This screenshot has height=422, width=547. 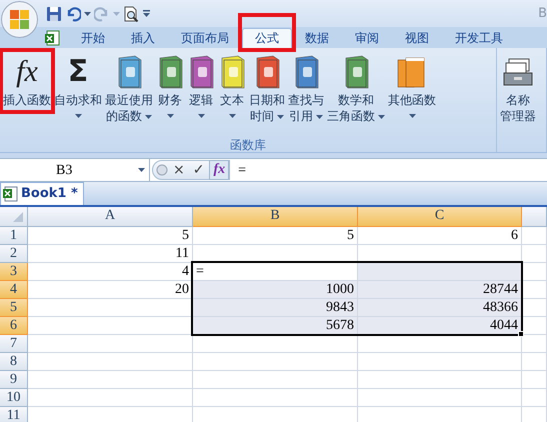 I want to click on row-header: 1, so click(x=14, y=236).